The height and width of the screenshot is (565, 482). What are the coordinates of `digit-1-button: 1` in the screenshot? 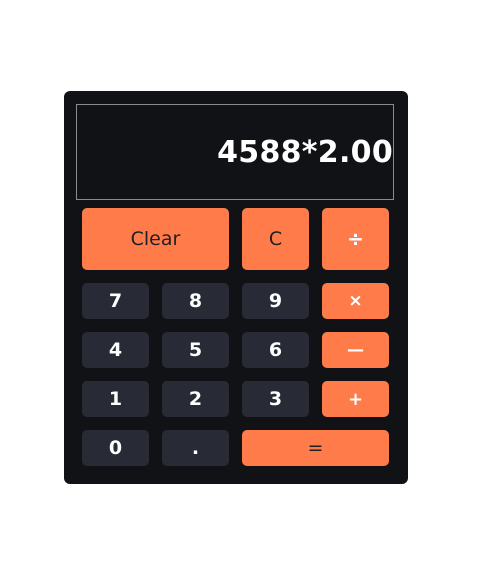 It's located at (115, 399).